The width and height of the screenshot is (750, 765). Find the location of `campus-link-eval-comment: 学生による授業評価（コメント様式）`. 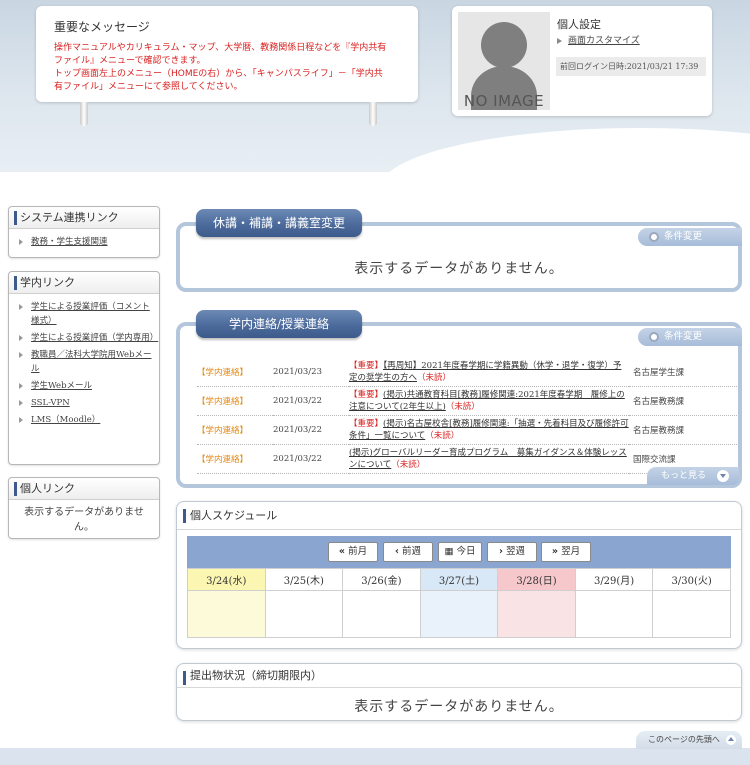

campus-link-eval-comment: 学生による授業評価（コメント様式） is located at coordinates (90, 314).